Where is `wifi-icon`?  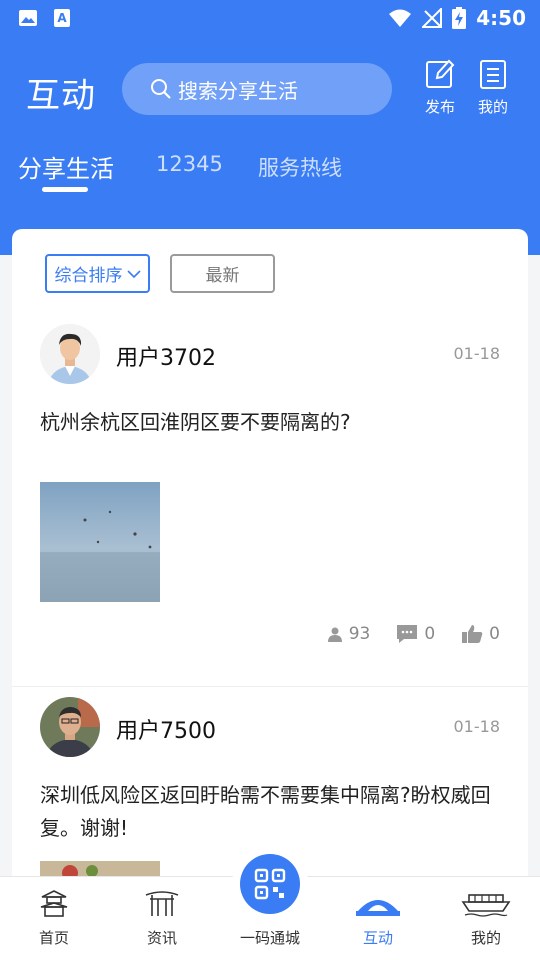 wifi-icon is located at coordinates (400, 18).